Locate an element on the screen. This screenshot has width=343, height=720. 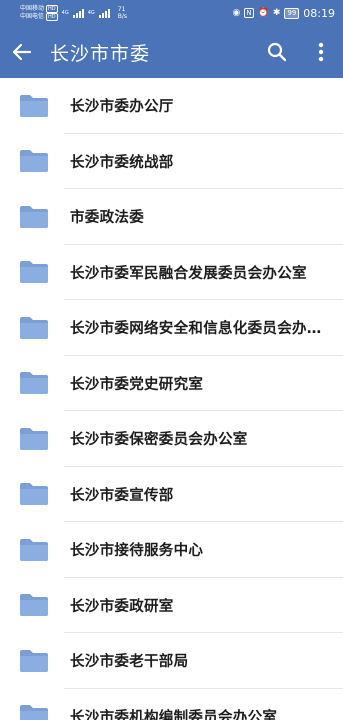
page-title: 长沙市市委 is located at coordinates (100, 53).